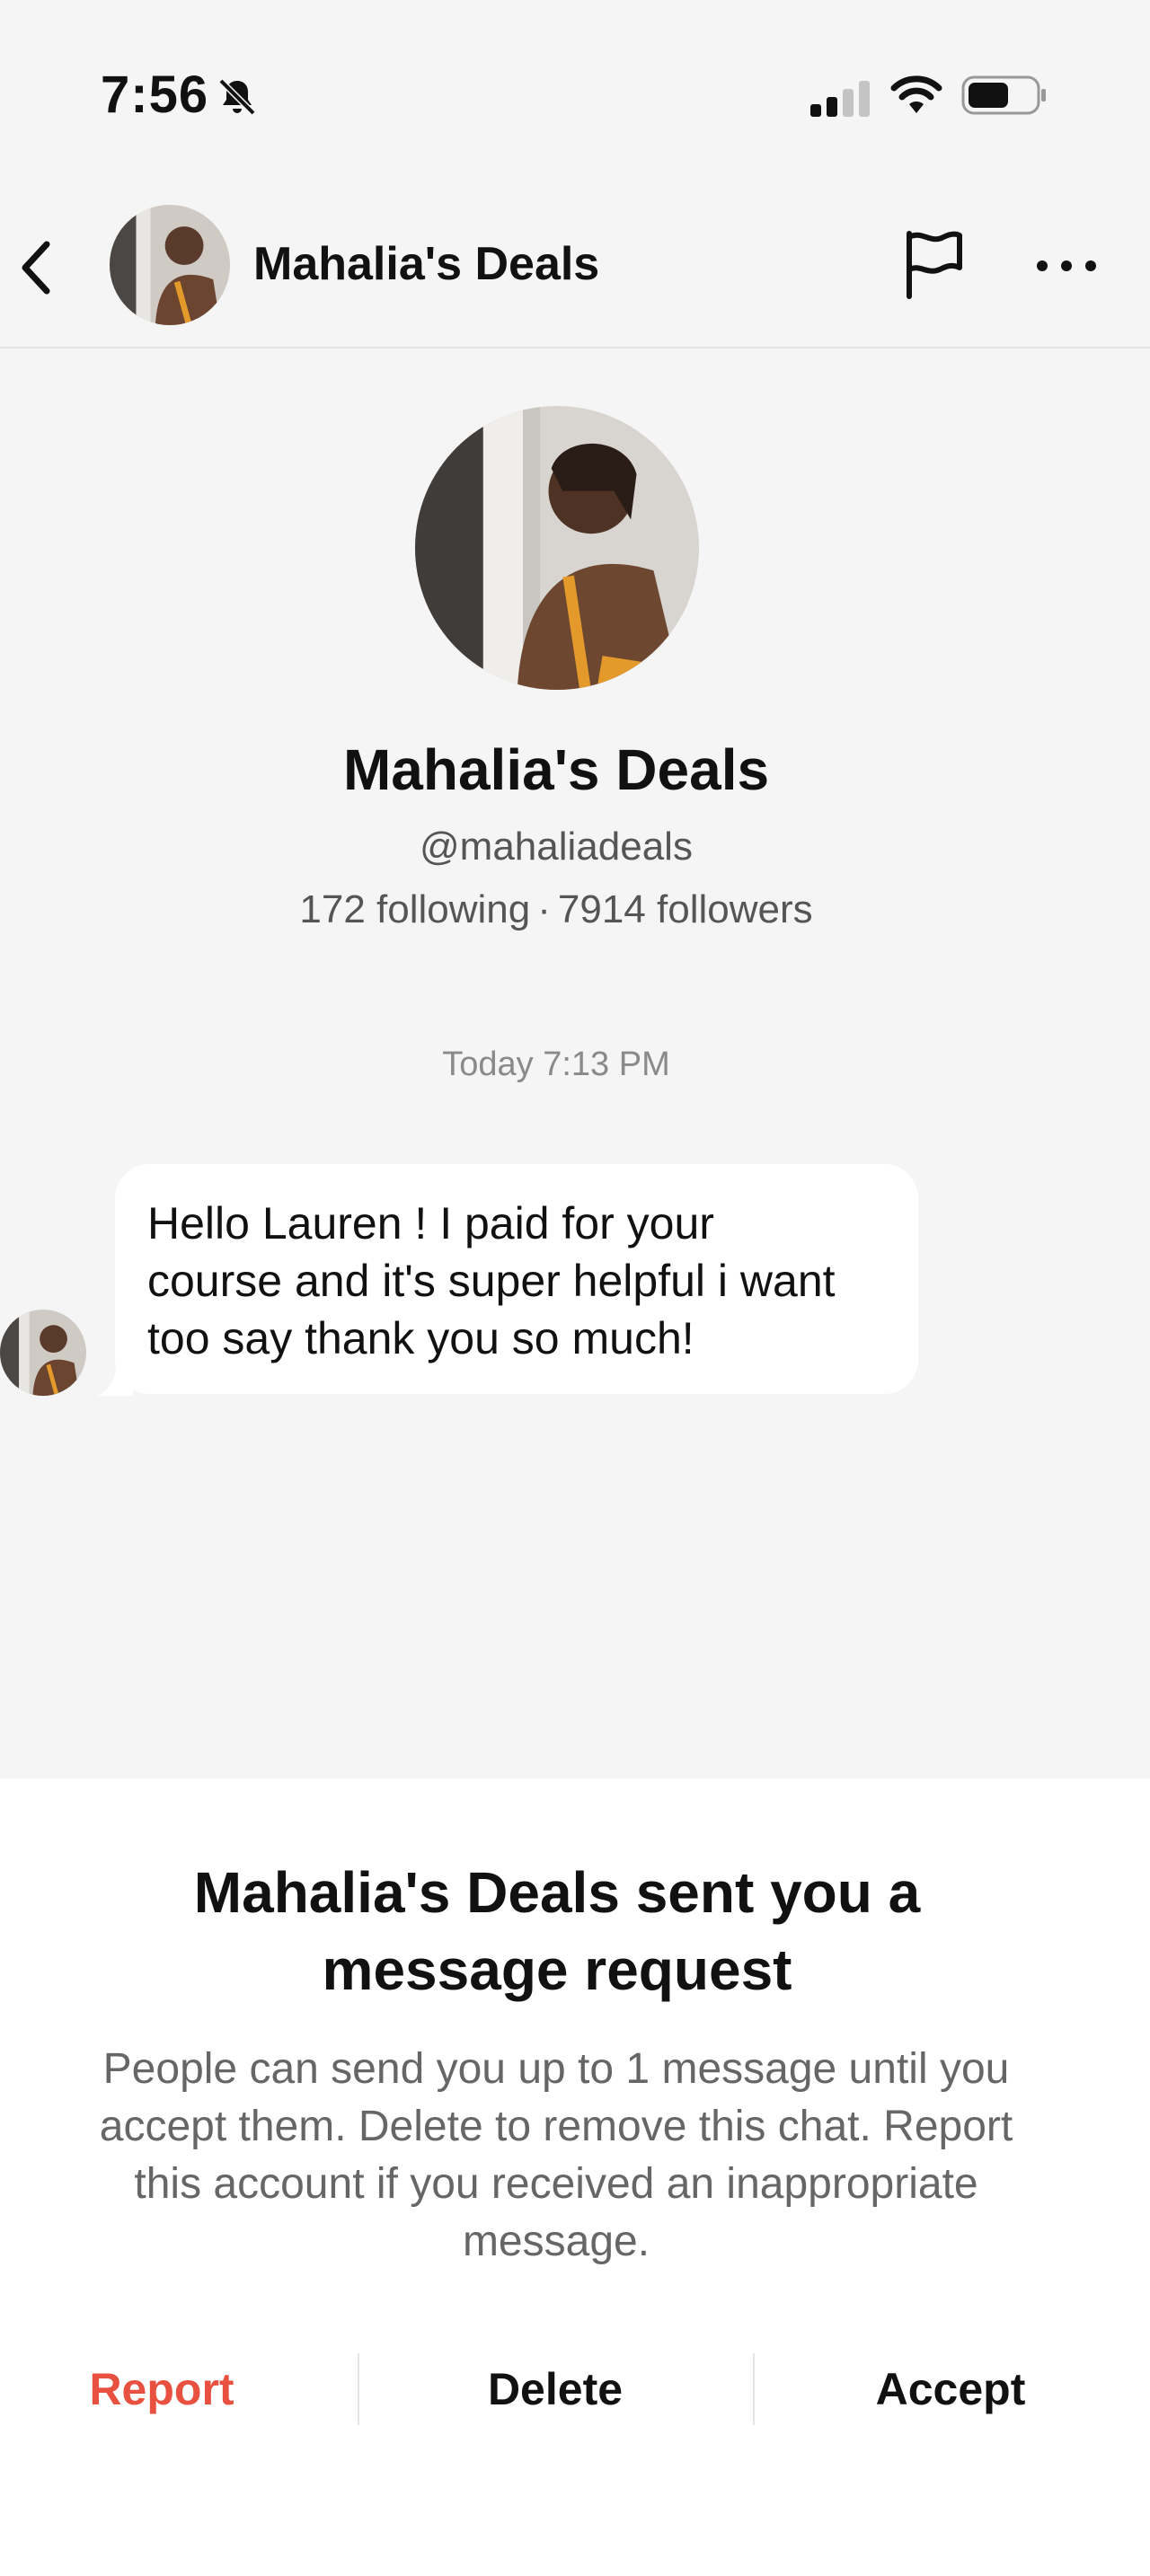  Describe the element at coordinates (557, 548) in the screenshot. I see `profile-avatar` at that location.